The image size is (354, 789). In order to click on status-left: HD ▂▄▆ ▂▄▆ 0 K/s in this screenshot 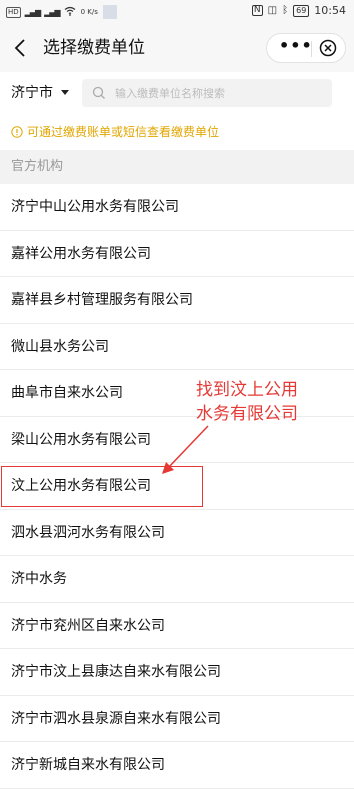, I will do `click(61, 12)`.